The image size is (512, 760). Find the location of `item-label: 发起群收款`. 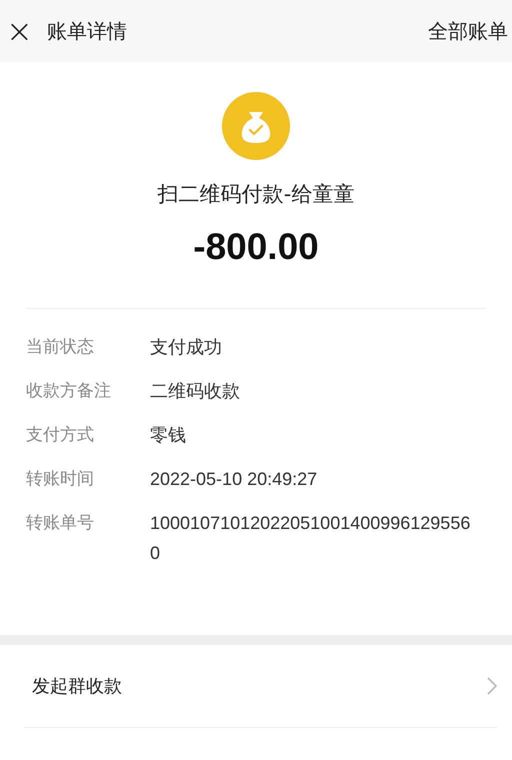

item-label: 发起群收款 is located at coordinates (77, 686).